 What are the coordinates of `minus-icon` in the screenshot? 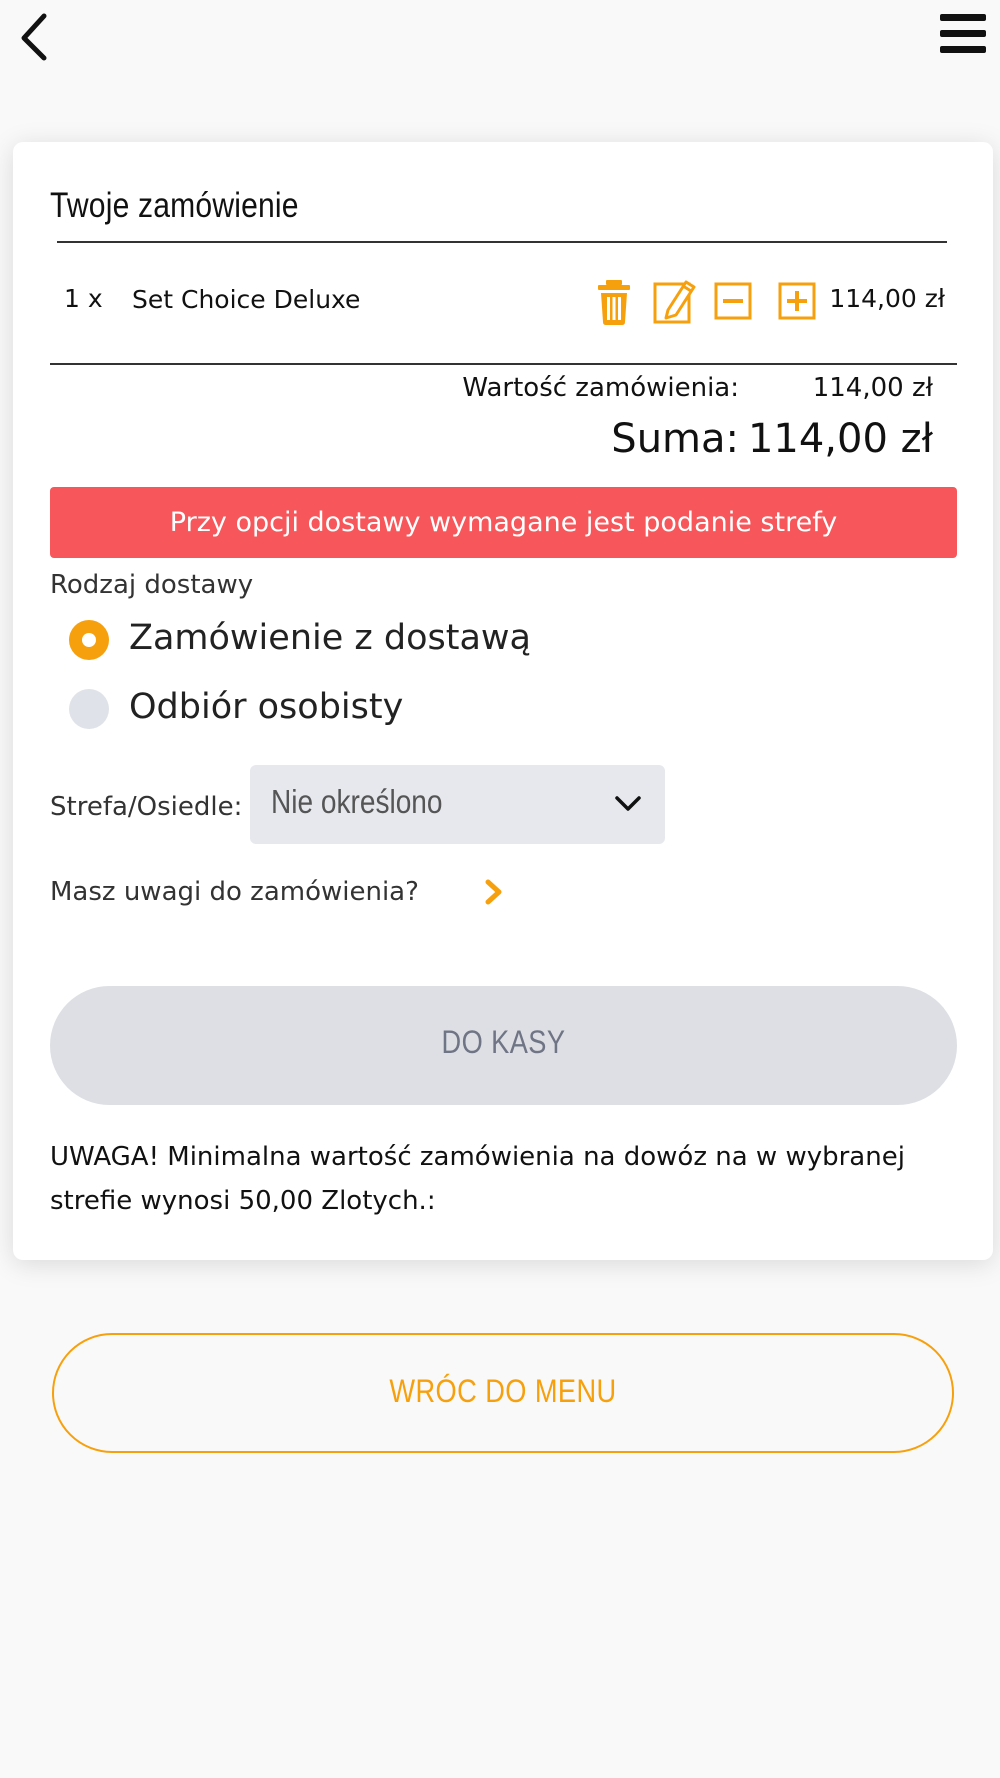 It's located at (733, 301).